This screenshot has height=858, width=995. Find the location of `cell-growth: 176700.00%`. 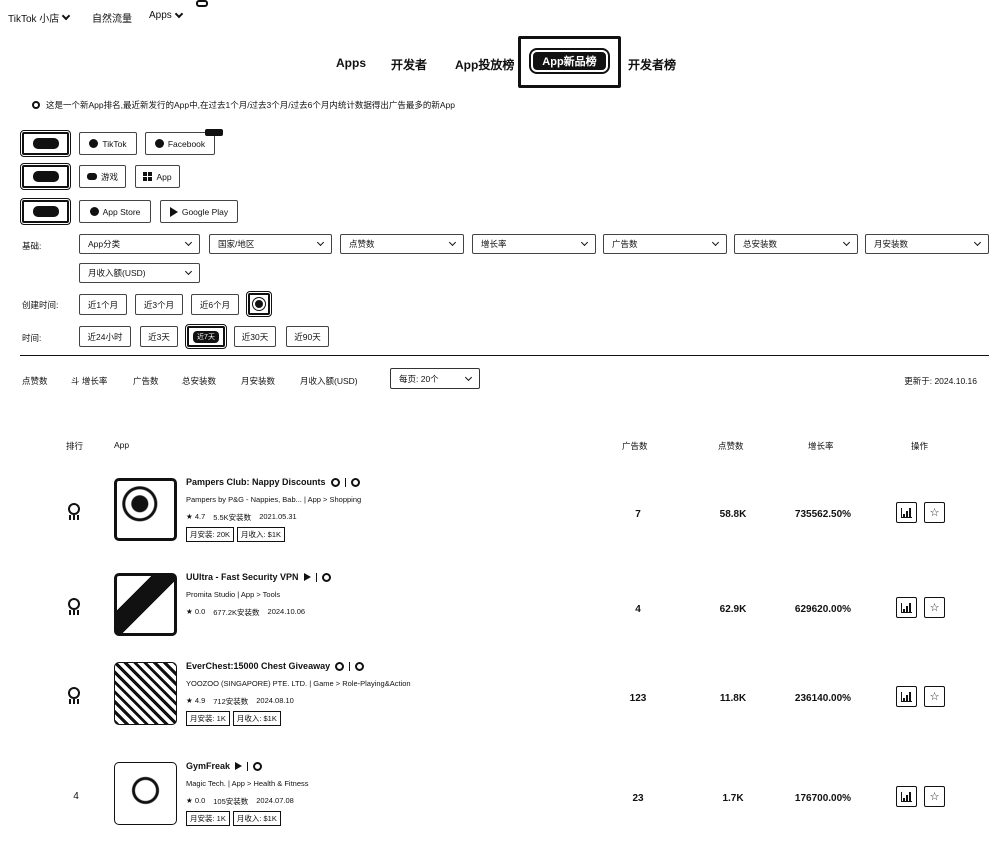

cell-growth: 176700.00% is located at coordinates (823, 798).